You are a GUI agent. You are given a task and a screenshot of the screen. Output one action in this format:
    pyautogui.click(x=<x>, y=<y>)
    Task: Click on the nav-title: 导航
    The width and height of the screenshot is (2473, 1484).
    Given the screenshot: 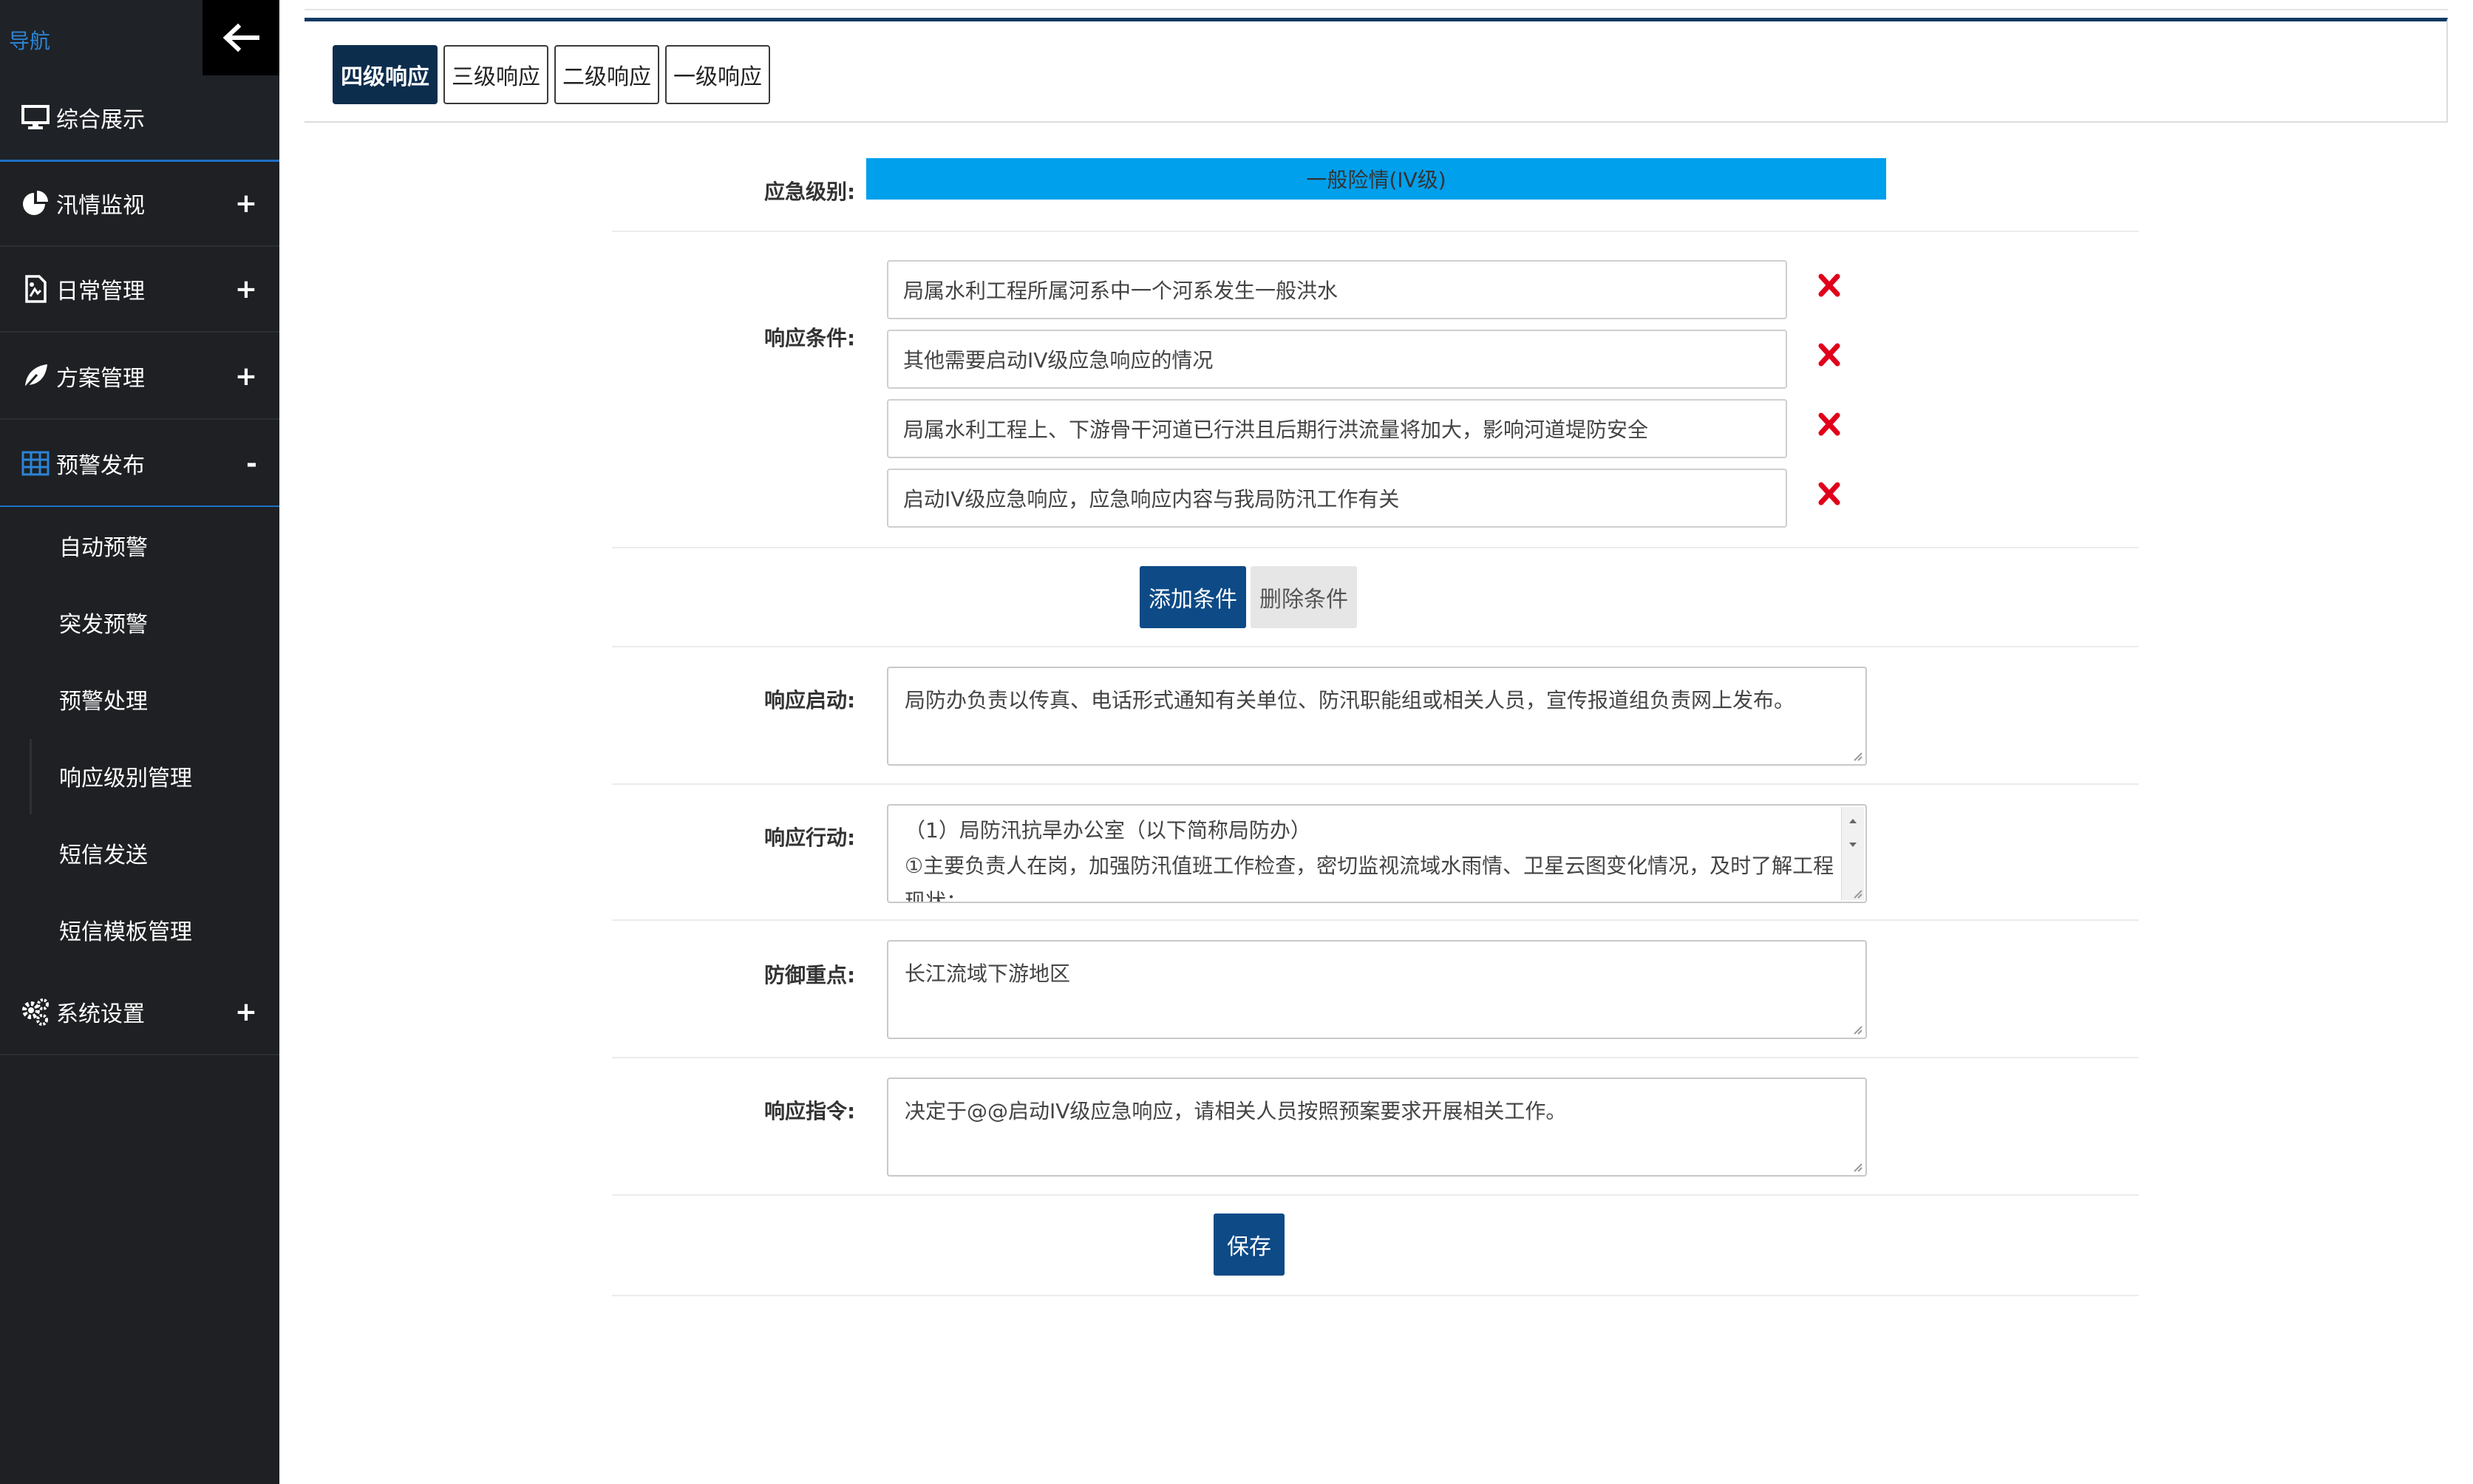 What is the action you would take?
    pyautogui.click(x=30, y=41)
    